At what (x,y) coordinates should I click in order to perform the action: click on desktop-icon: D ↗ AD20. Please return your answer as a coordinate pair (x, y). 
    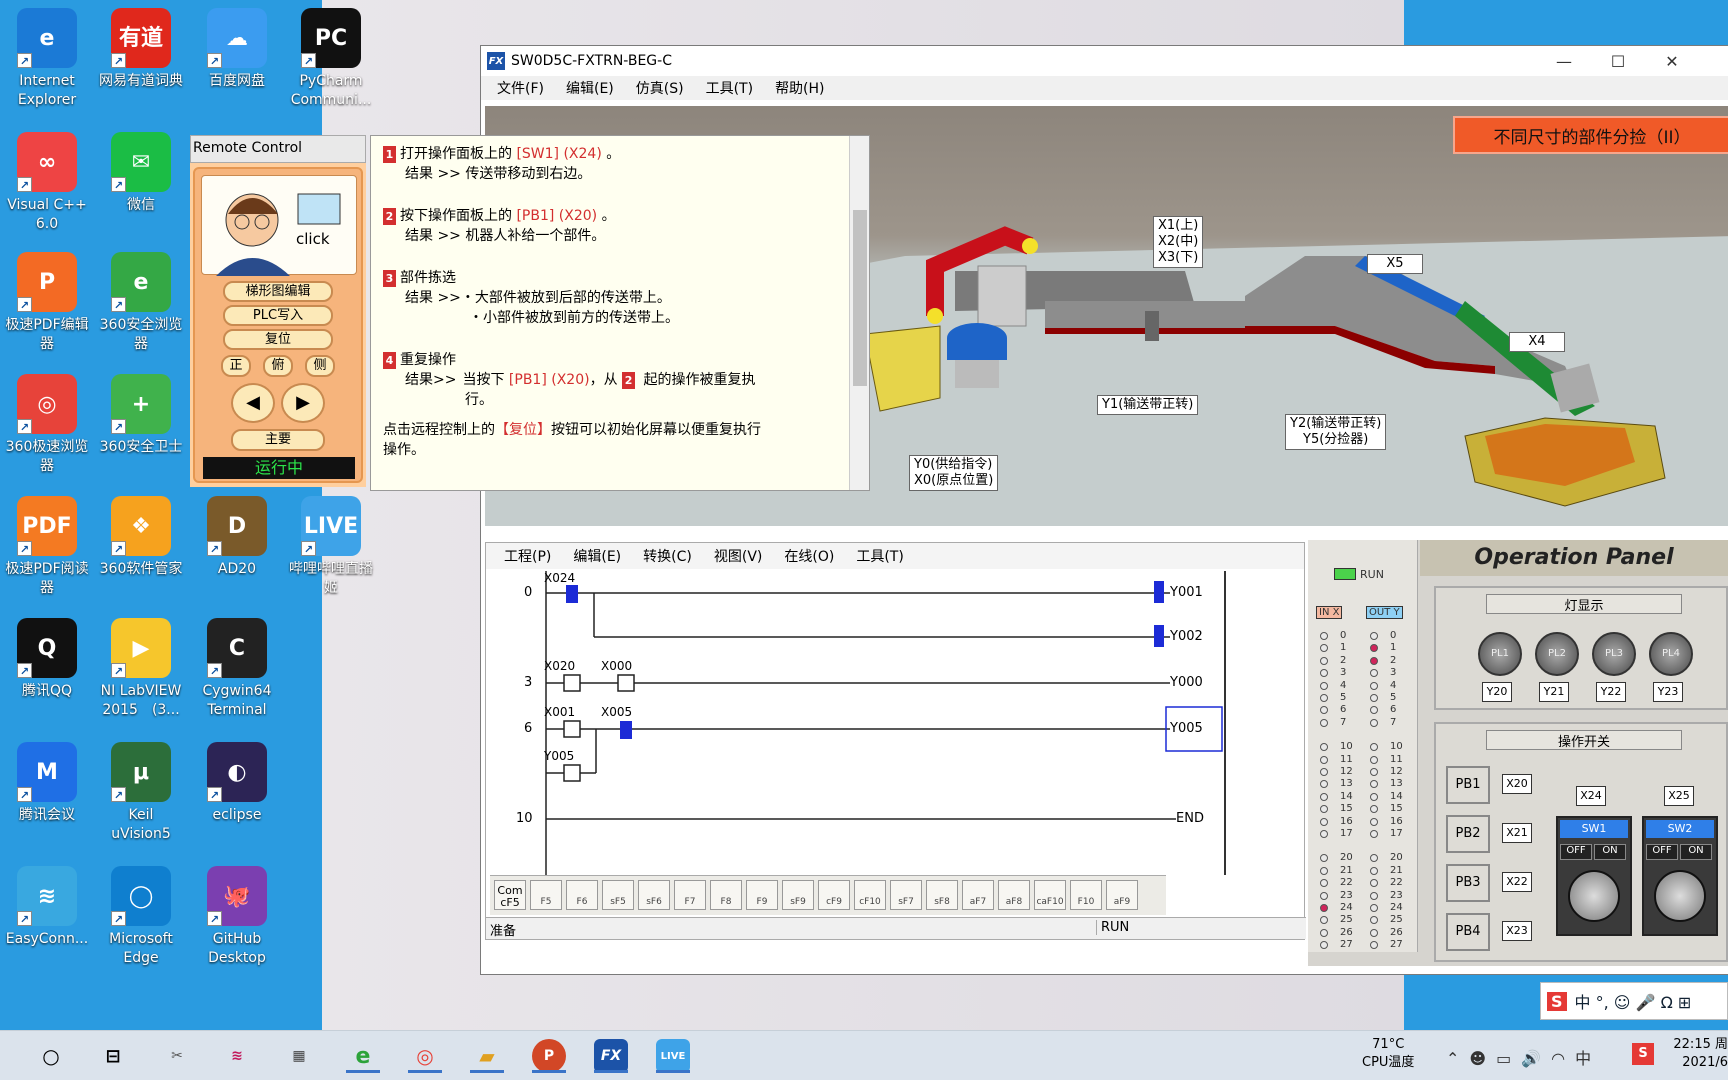
    Looking at the image, I should click on (237, 537).